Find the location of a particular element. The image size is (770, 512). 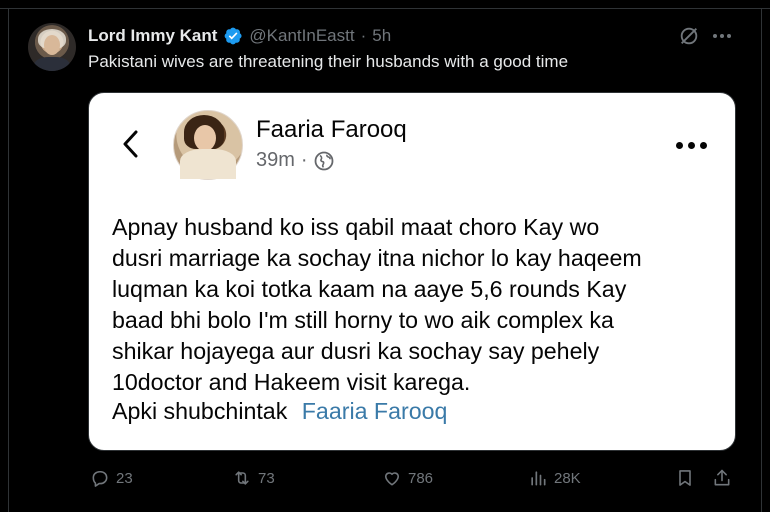

repost-button: 73 is located at coordinates (253, 478).